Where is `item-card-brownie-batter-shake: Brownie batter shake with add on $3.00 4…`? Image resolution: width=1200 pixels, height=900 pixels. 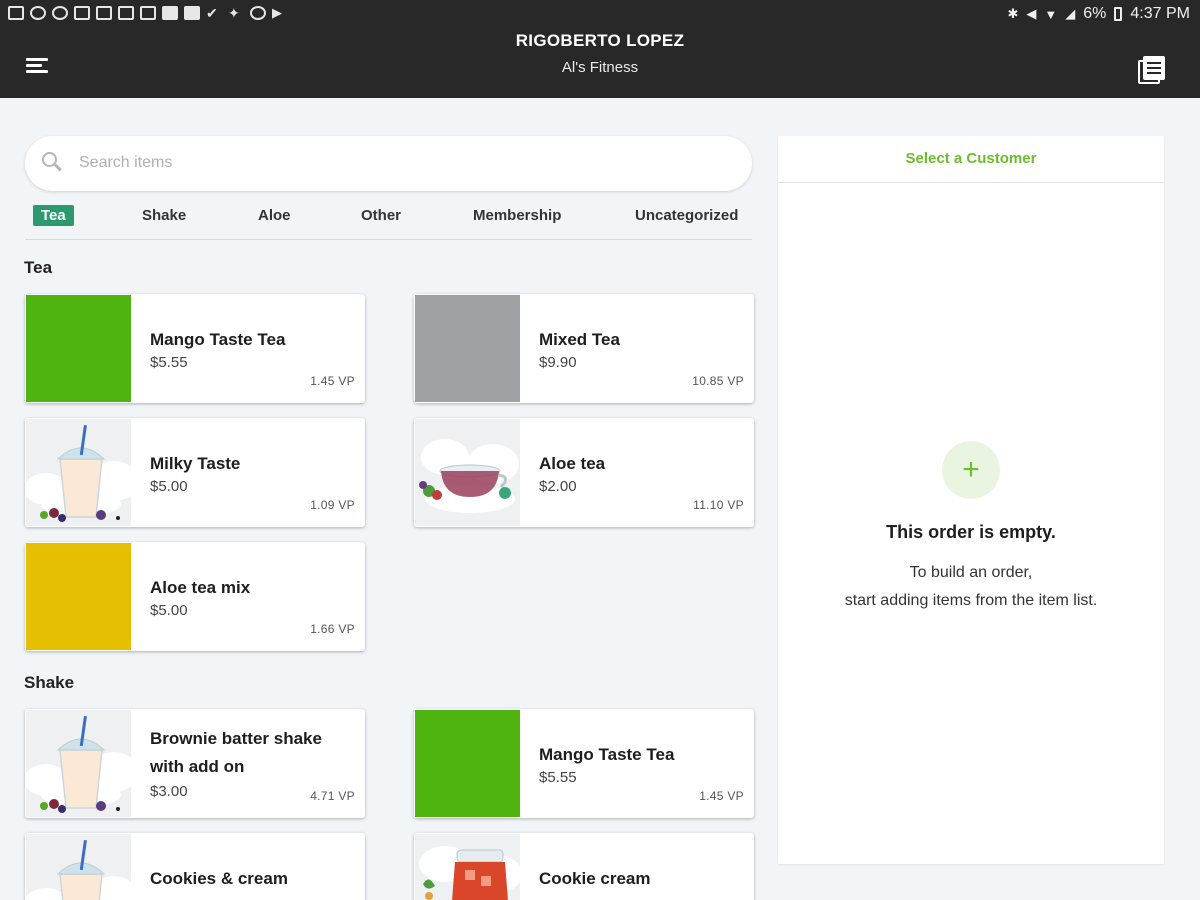
item-card-brownie-batter-shake: Brownie batter shake with add on $3.00 4… is located at coordinates (195, 763).